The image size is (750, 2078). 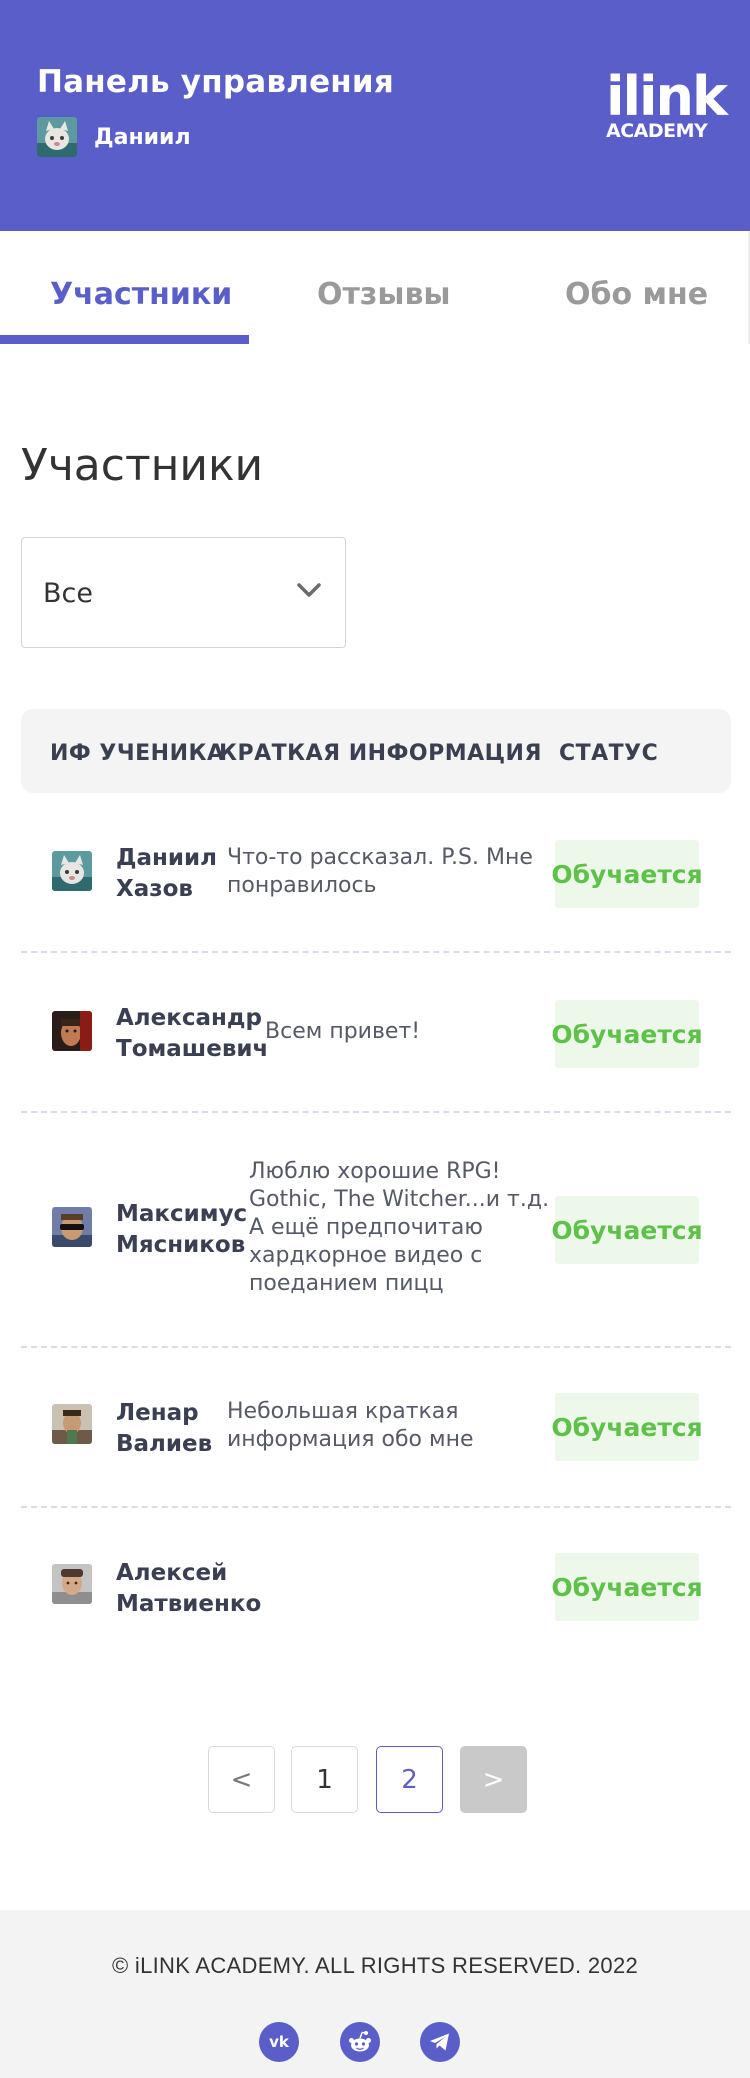 What do you see at coordinates (157, 1413) in the screenshot?
I see `first-name: Ленар` at bounding box center [157, 1413].